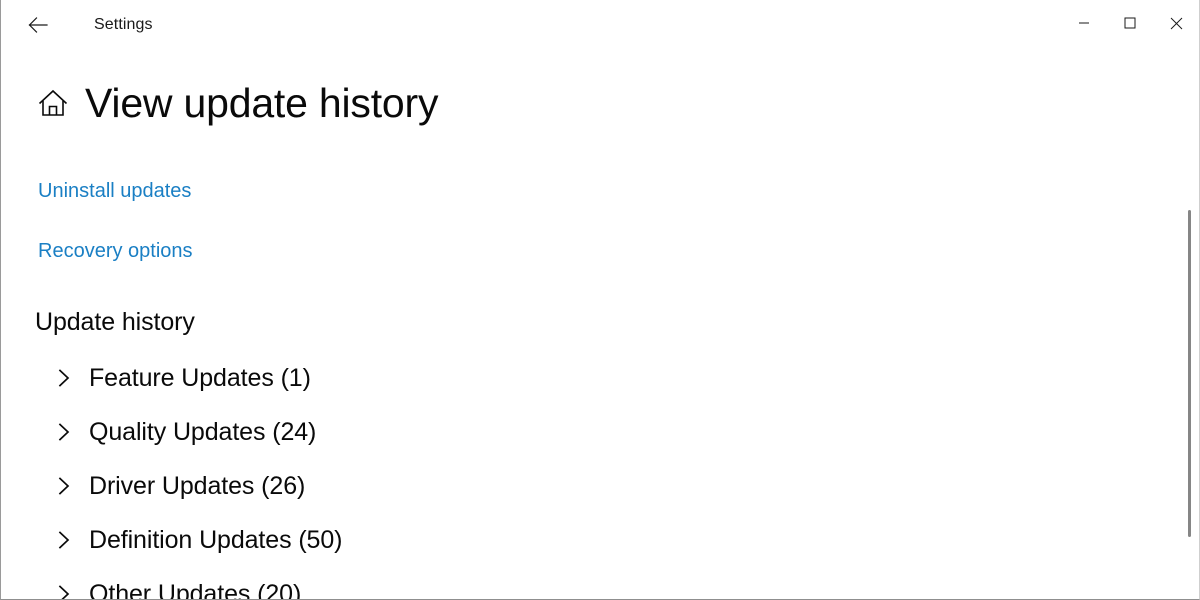 This screenshot has width=1200, height=600. I want to click on update-category-other-updates: Other Updates (20), so click(351, 583).